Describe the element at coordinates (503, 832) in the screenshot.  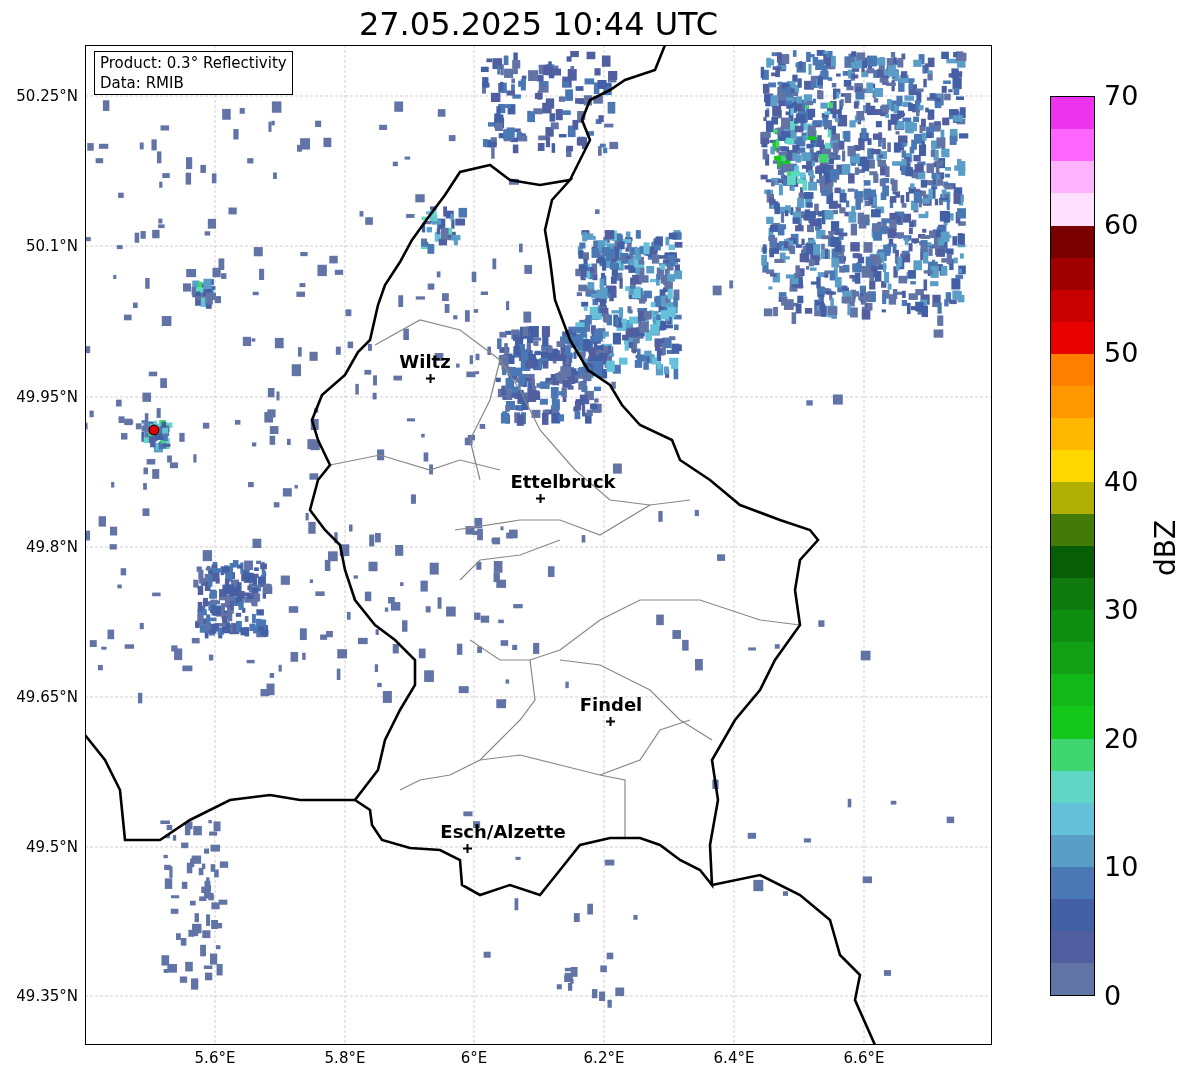
I see `city-label: Esch/Alzette` at that location.